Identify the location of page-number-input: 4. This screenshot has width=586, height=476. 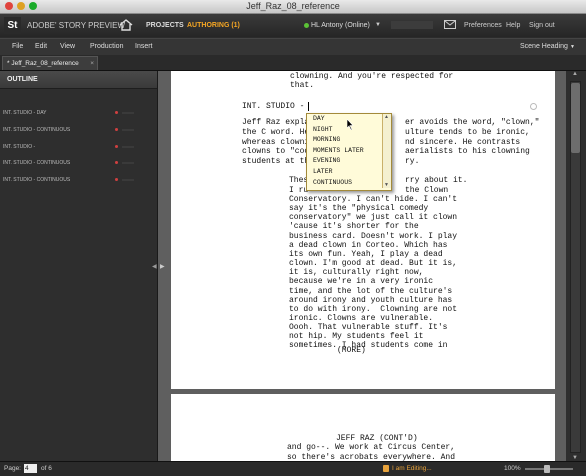
(30, 468).